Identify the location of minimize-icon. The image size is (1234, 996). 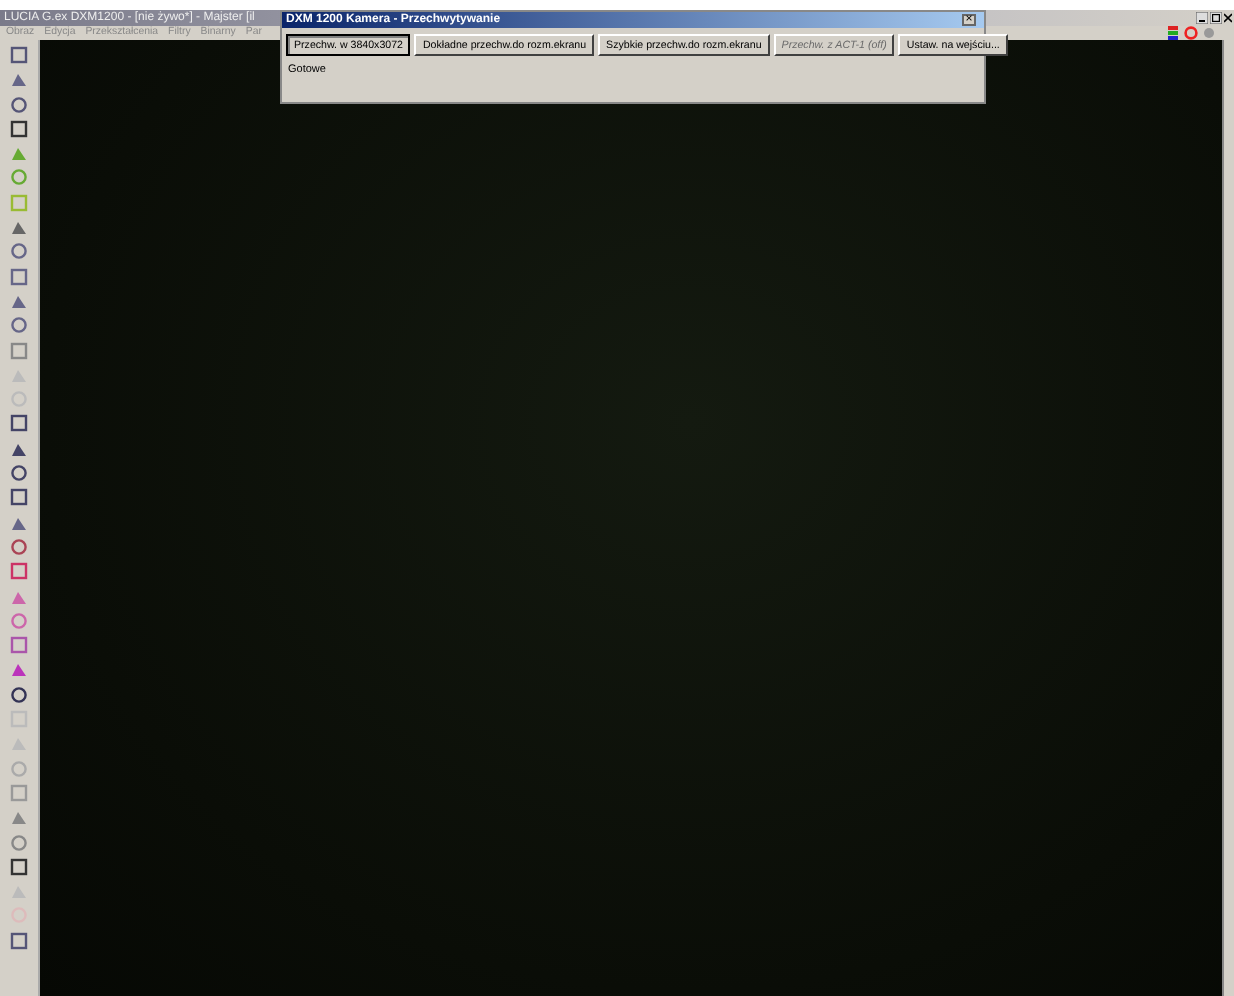
(1202, 18).